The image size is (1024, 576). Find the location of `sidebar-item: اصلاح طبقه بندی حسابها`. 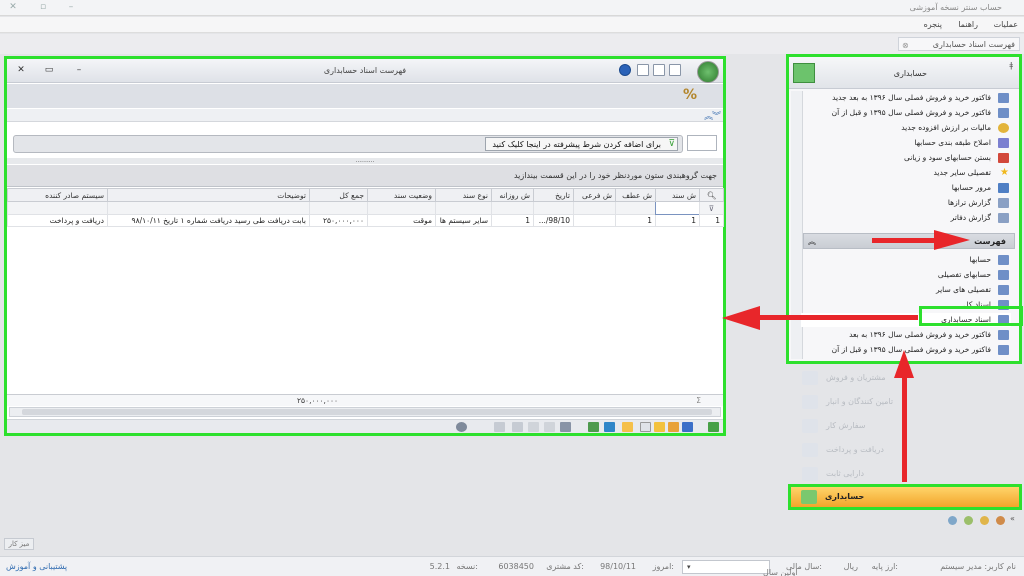

sidebar-item: اصلاح طبقه بندی حسابها is located at coordinates (906, 143).